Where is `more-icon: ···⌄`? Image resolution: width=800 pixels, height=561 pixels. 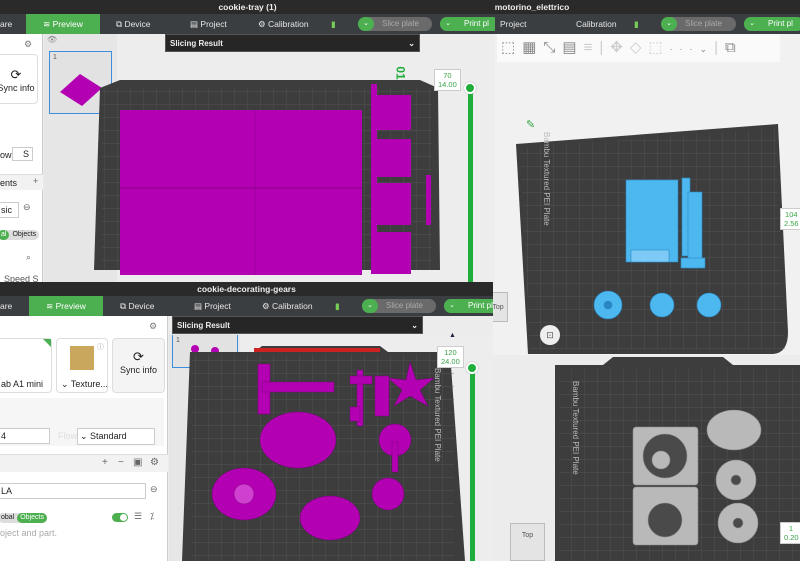
more-icon: ···⌄ is located at coordinates (692, 49).